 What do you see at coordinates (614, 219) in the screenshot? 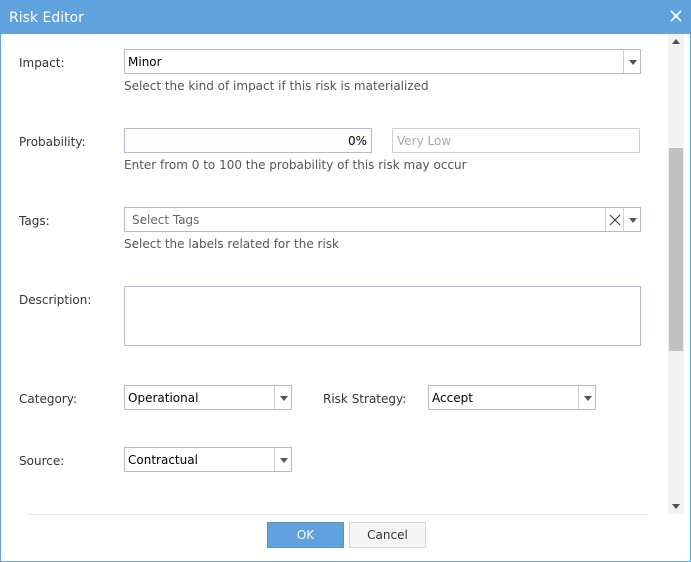
I see `clear-icon` at bounding box center [614, 219].